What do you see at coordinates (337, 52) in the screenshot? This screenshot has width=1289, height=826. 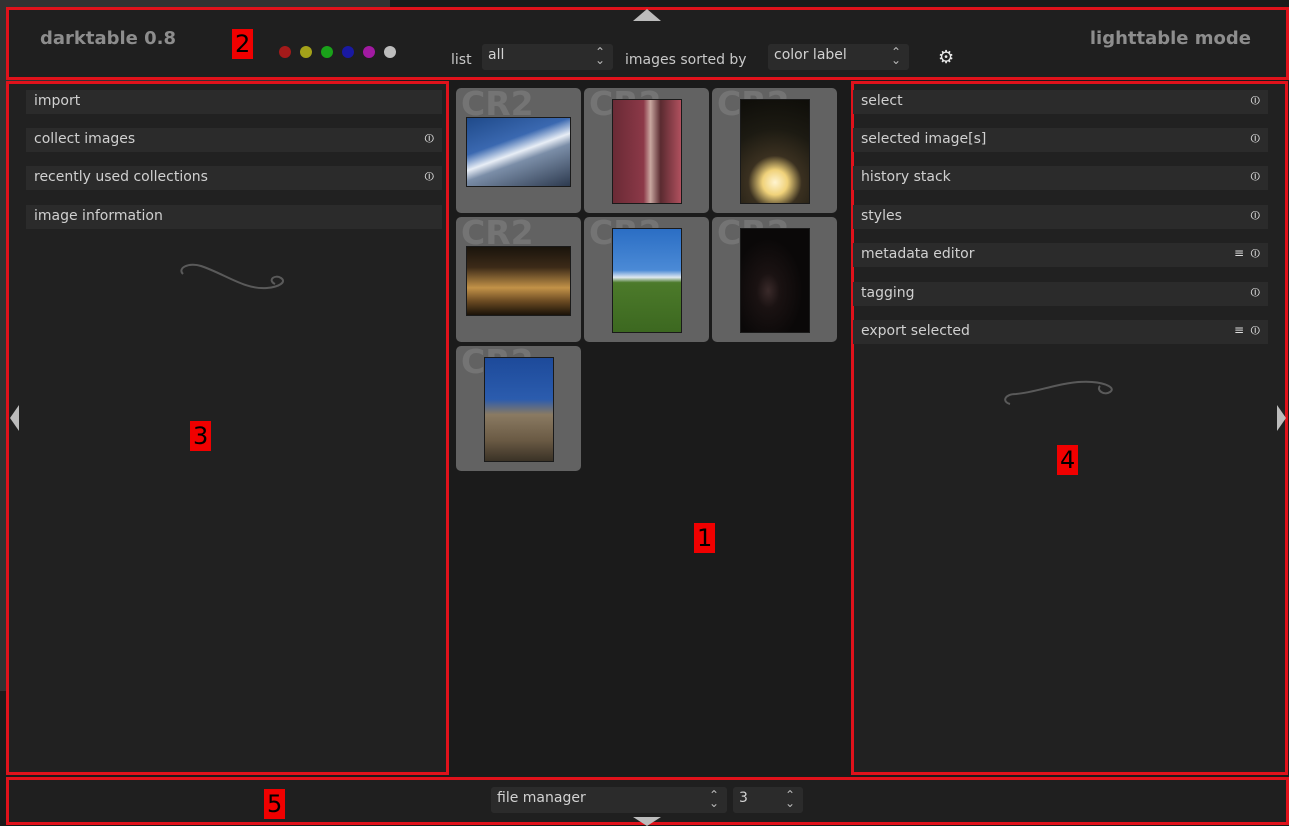 I see `color-label-filter` at bounding box center [337, 52].